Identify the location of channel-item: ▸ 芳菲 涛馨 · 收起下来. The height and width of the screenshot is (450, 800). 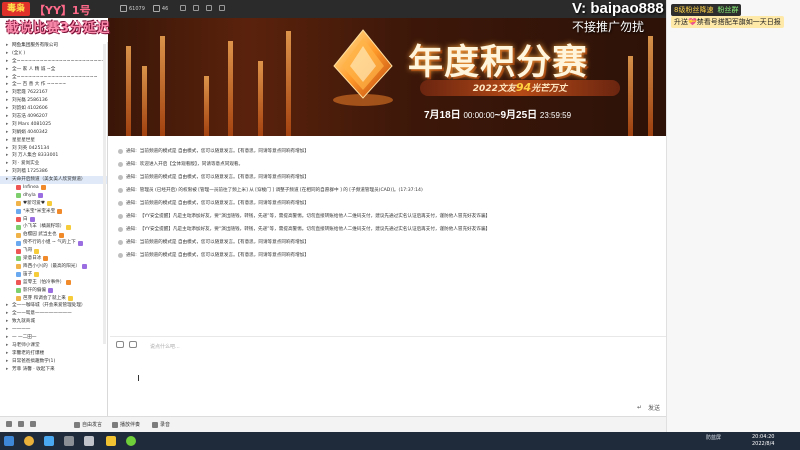
(53, 370).